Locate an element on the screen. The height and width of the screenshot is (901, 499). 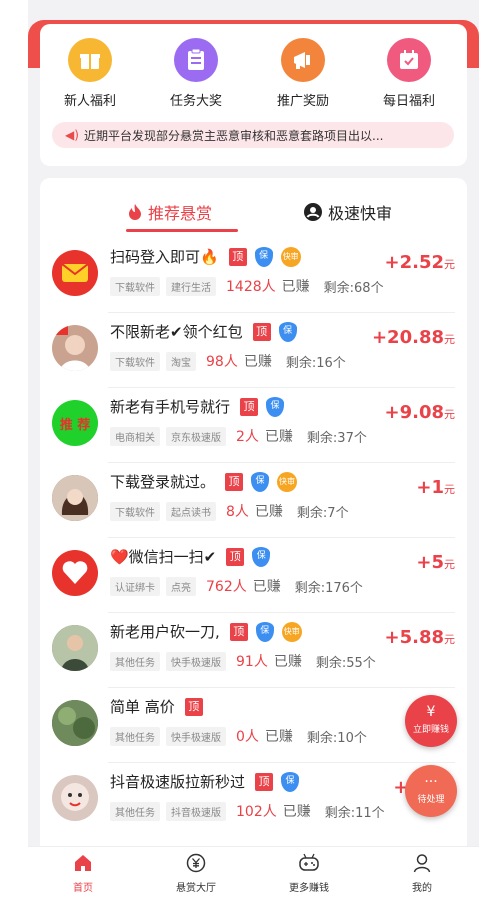
pending-label: 待处理 is located at coordinates (431, 800).